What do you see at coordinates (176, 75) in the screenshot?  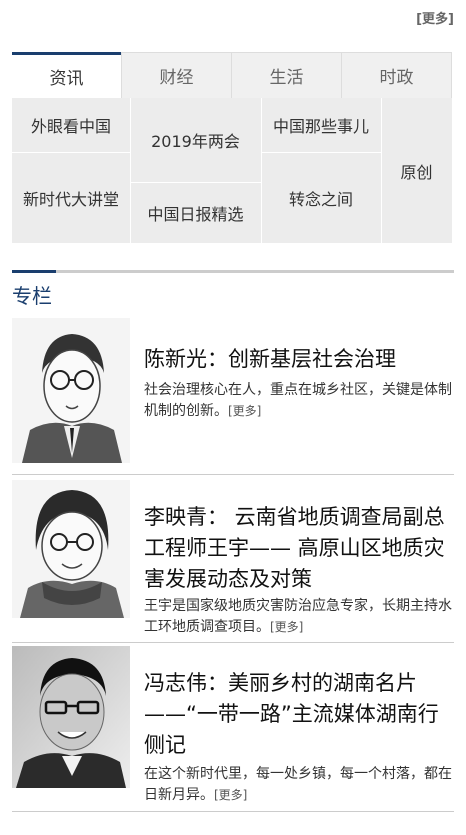 I see `tab-finance: 财经` at bounding box center [176, 75].